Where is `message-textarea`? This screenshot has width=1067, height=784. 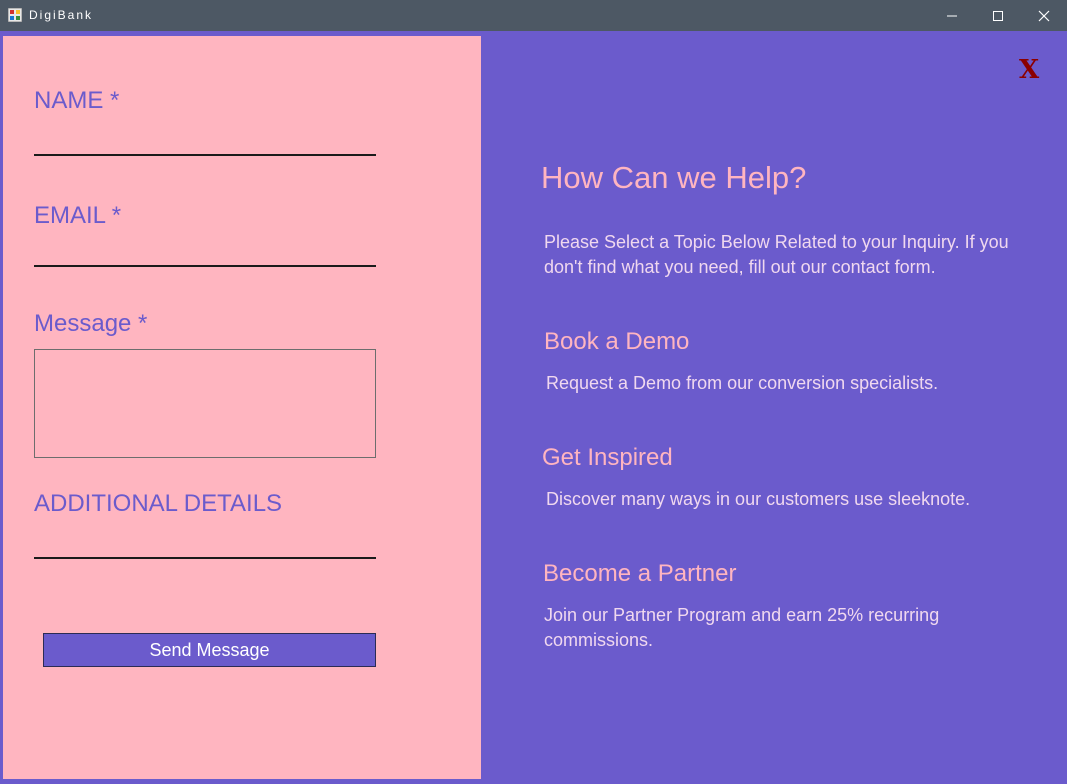
message-textarea is located at coordinates (205, 403).